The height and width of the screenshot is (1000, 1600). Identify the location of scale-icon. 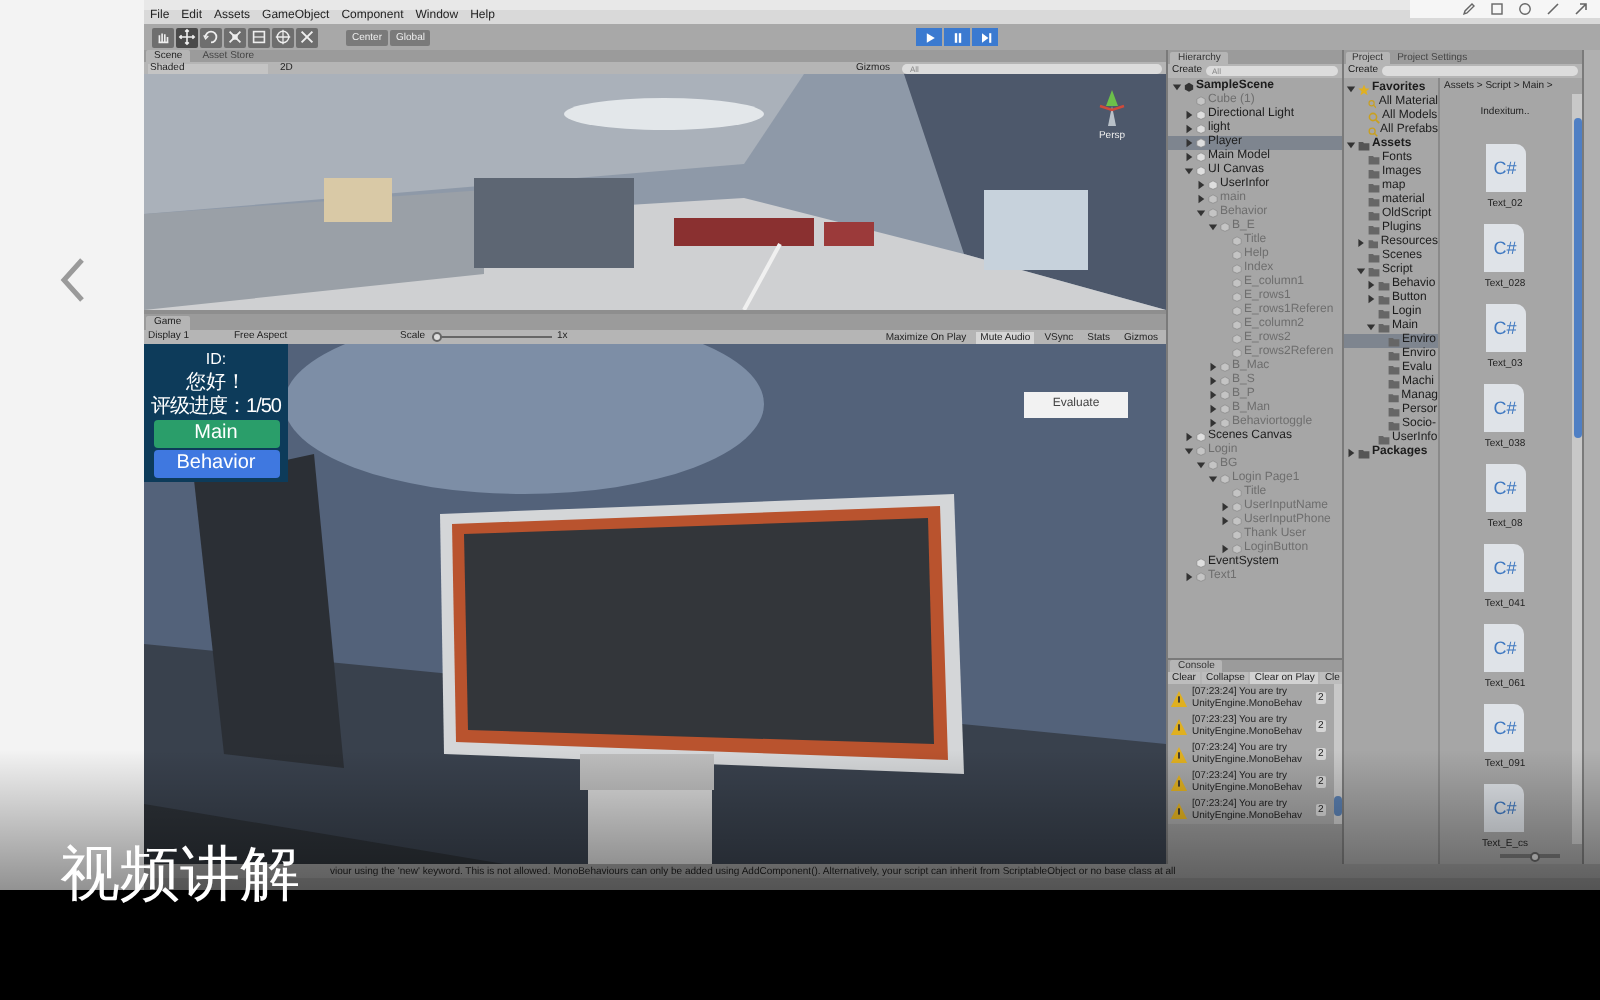
(235, 37).